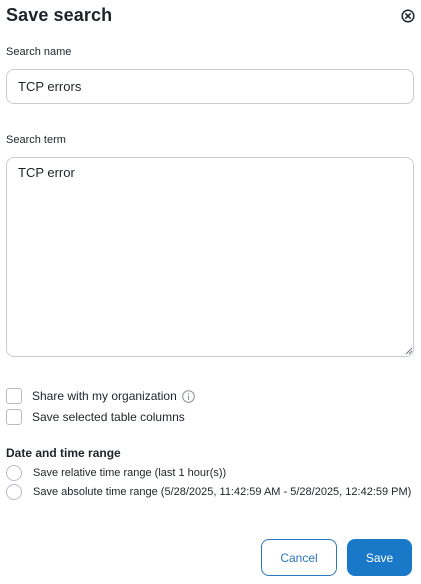 The image size is (421, 584). What do you see at coordinates (188, 396) in the screenshot?
I see `info-icon` at bounding box center [188, 396].